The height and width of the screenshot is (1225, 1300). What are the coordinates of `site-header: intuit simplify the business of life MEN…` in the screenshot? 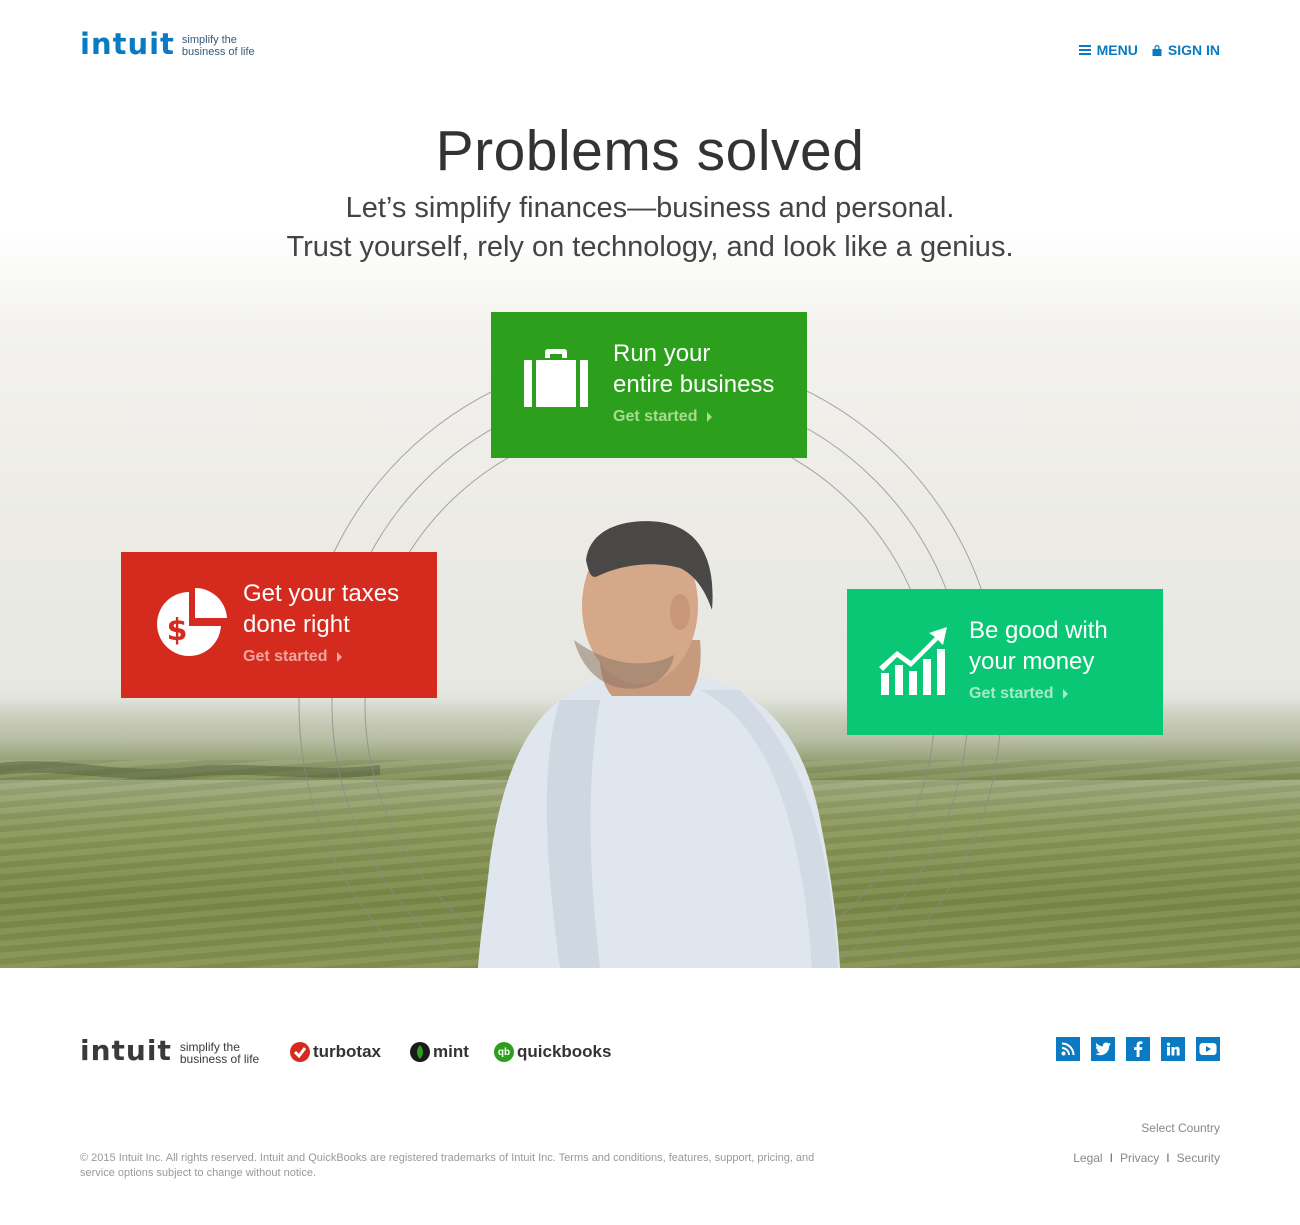 It's located at (650, 50).